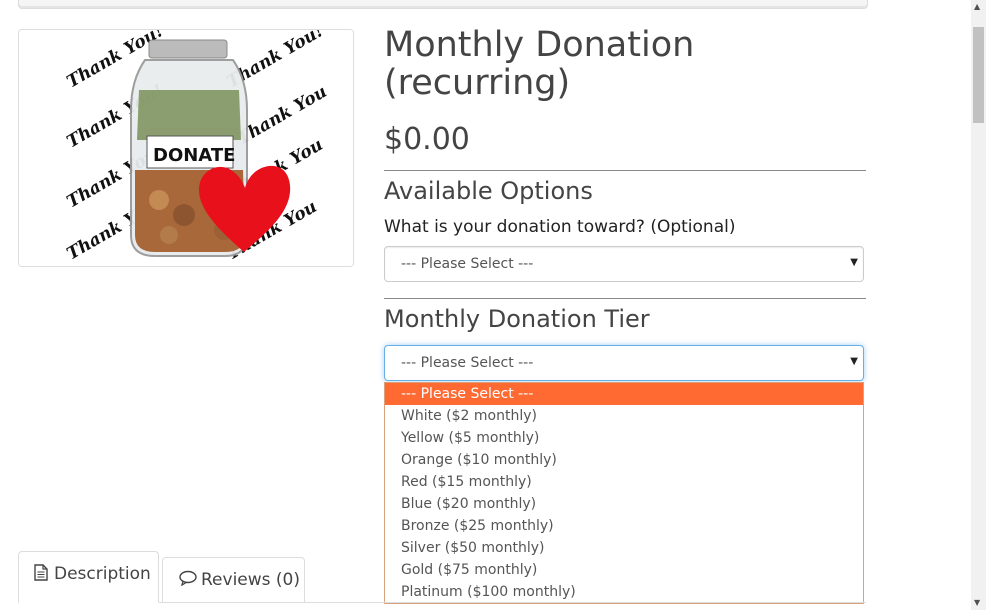 Image resolution: width=986 pixels, height=610 pixels. Describe the element at coordinates (443, 4) in the screenshot. I see `top-panel` at that location.